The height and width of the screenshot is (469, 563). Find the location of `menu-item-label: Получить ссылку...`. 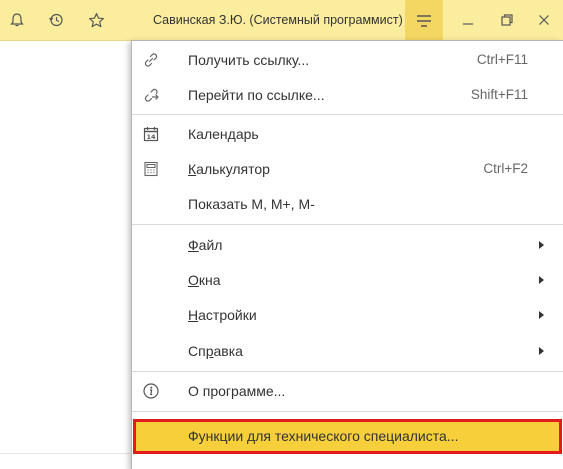

menu-item-label: Получить ссылку... is located at coordinates (249, 60).